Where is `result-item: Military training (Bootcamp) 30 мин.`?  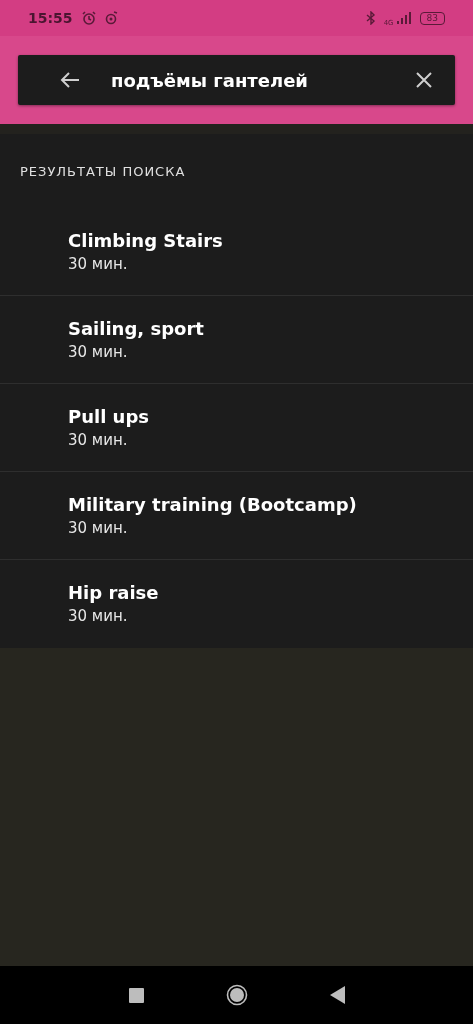 result-item: Military training (Bootcamp) 30 мин. is located at coordinates (236, 516).